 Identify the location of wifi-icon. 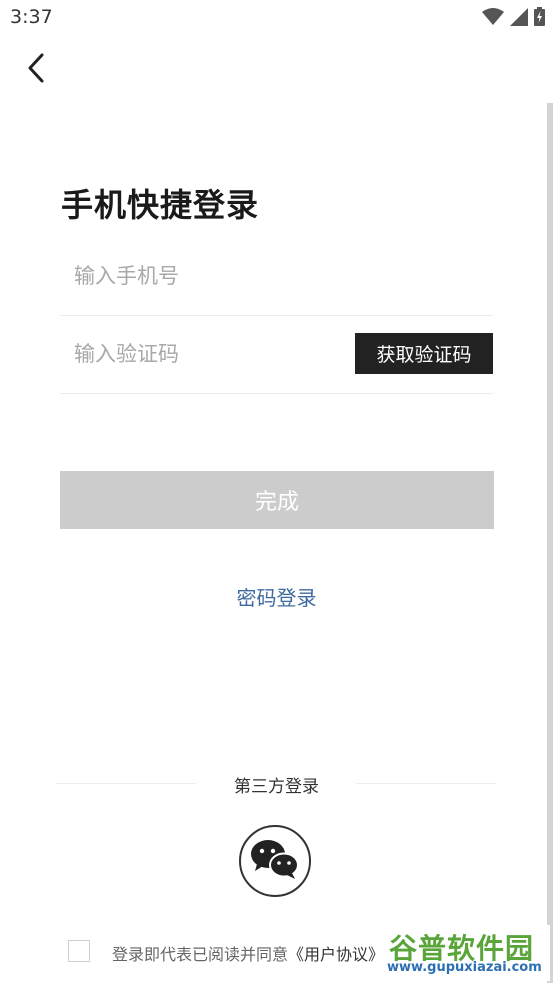
(493, 18).